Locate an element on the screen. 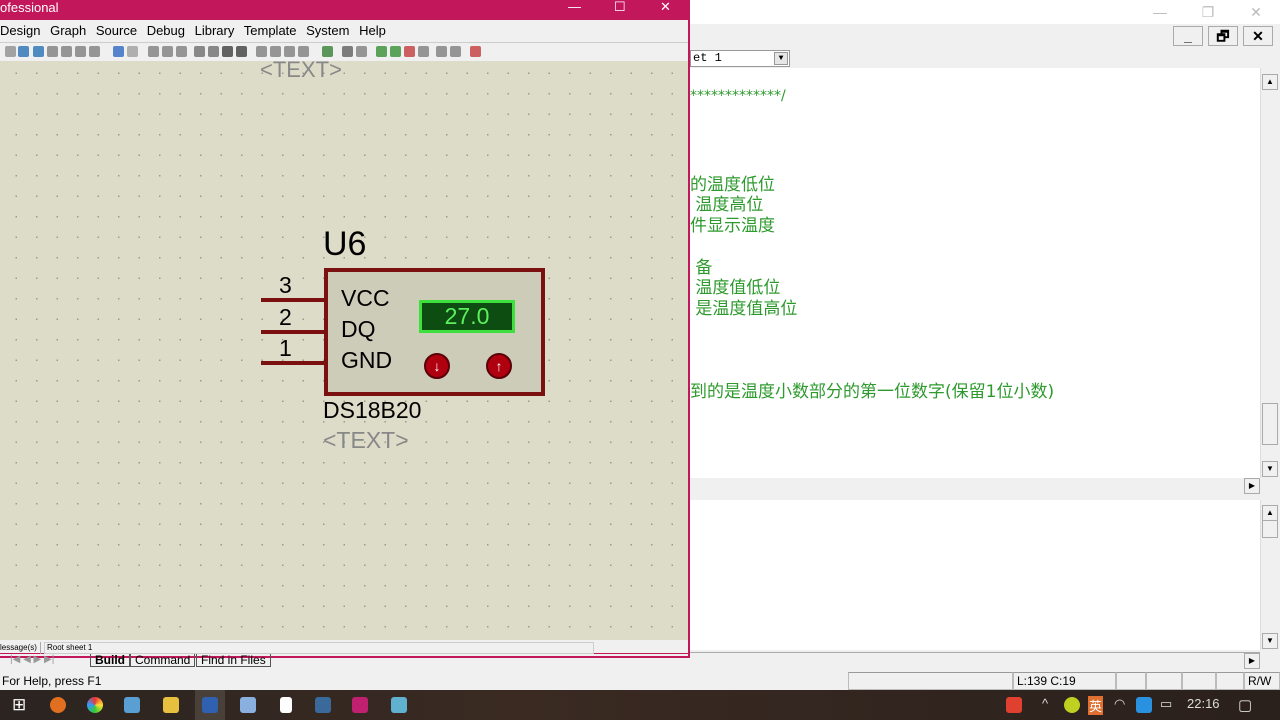 This screenshot has width=1280, height=720. menu-debug: Debug is located at coordinates (166, 30).